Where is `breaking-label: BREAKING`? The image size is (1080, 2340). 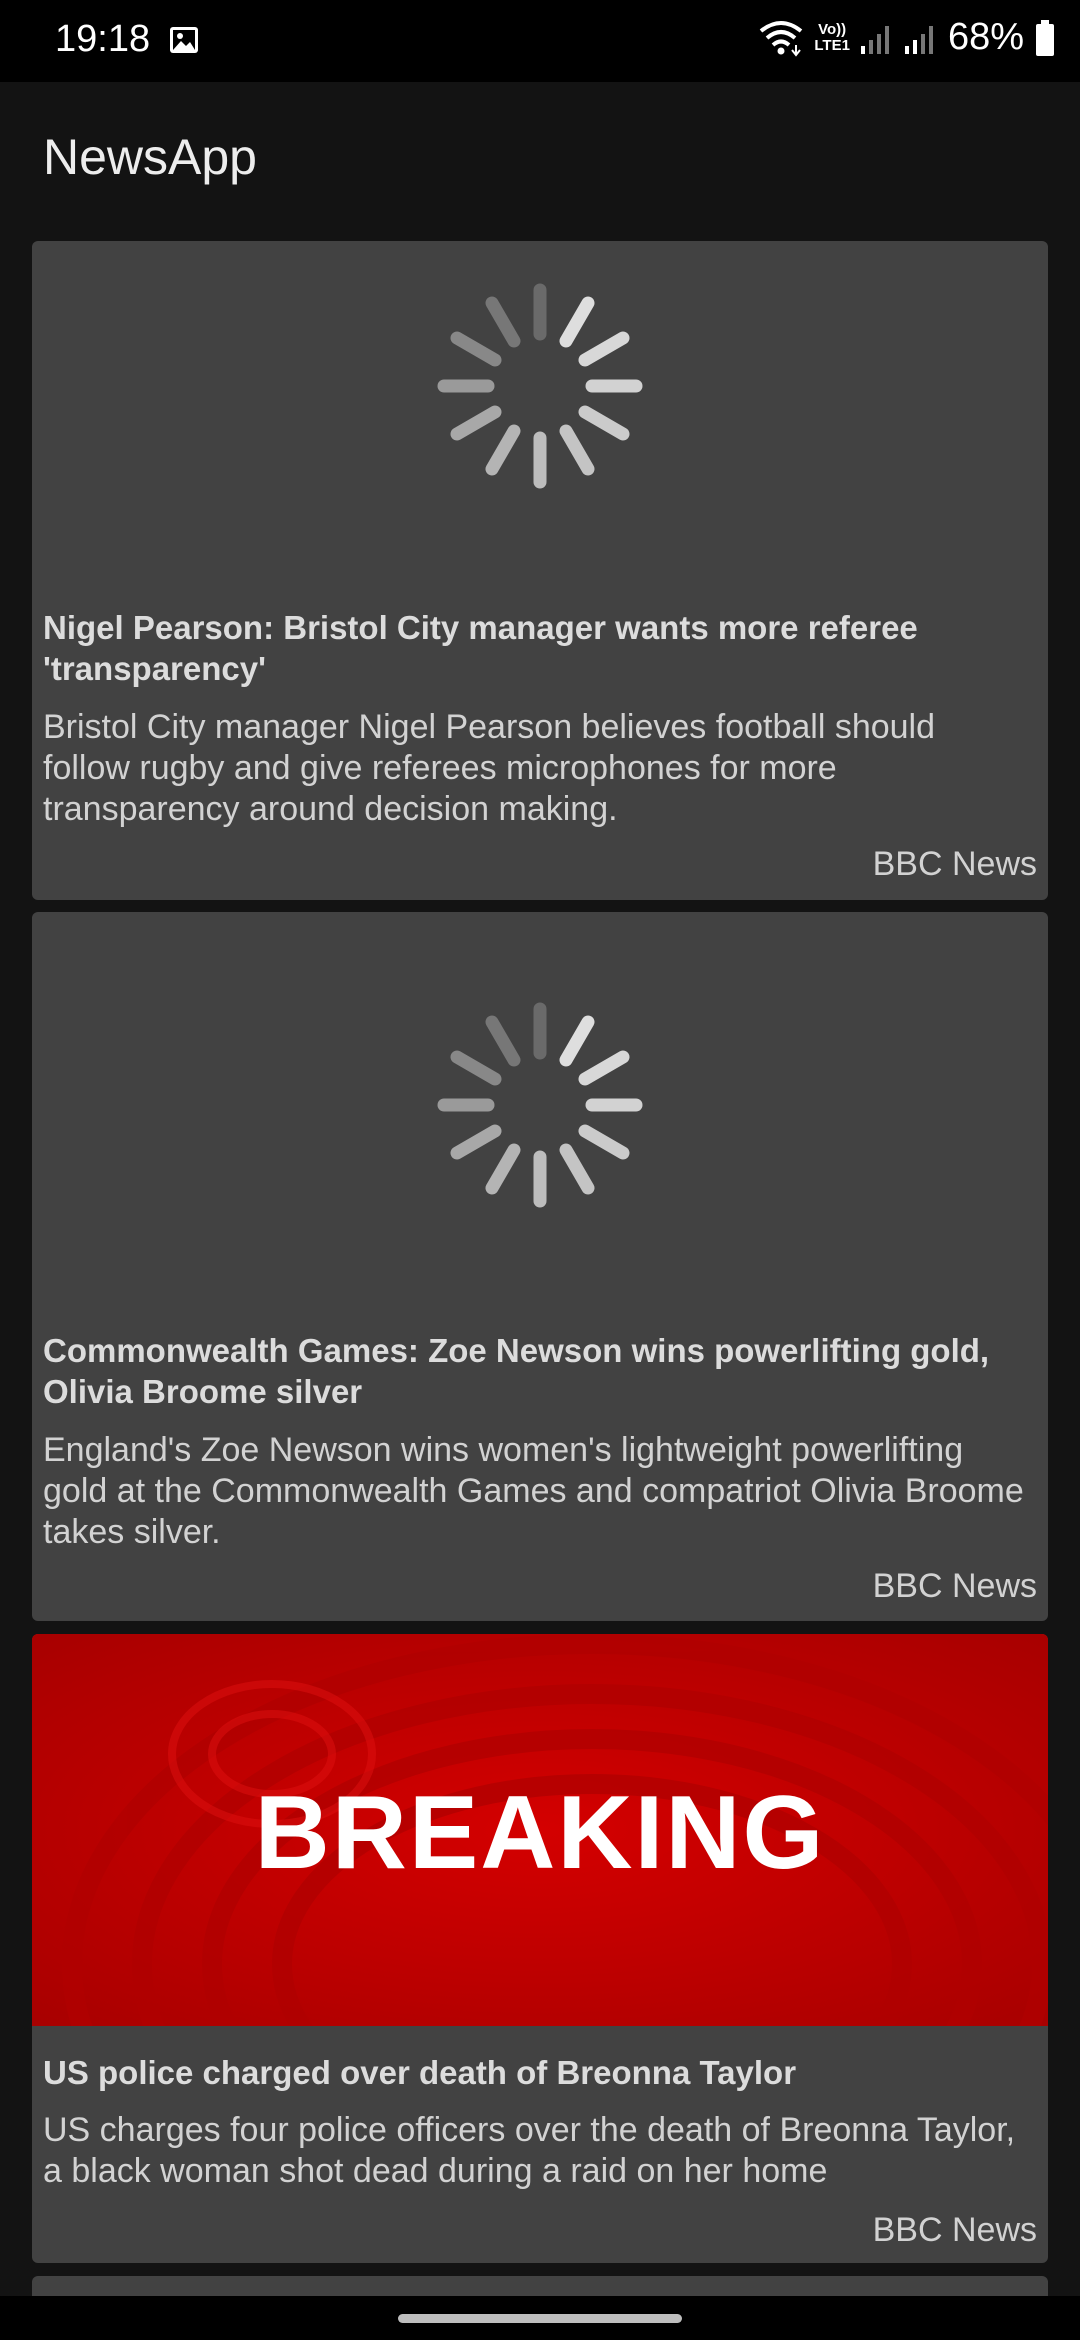 breaking-label: BREAKING is located at coordinates (540, 1833).